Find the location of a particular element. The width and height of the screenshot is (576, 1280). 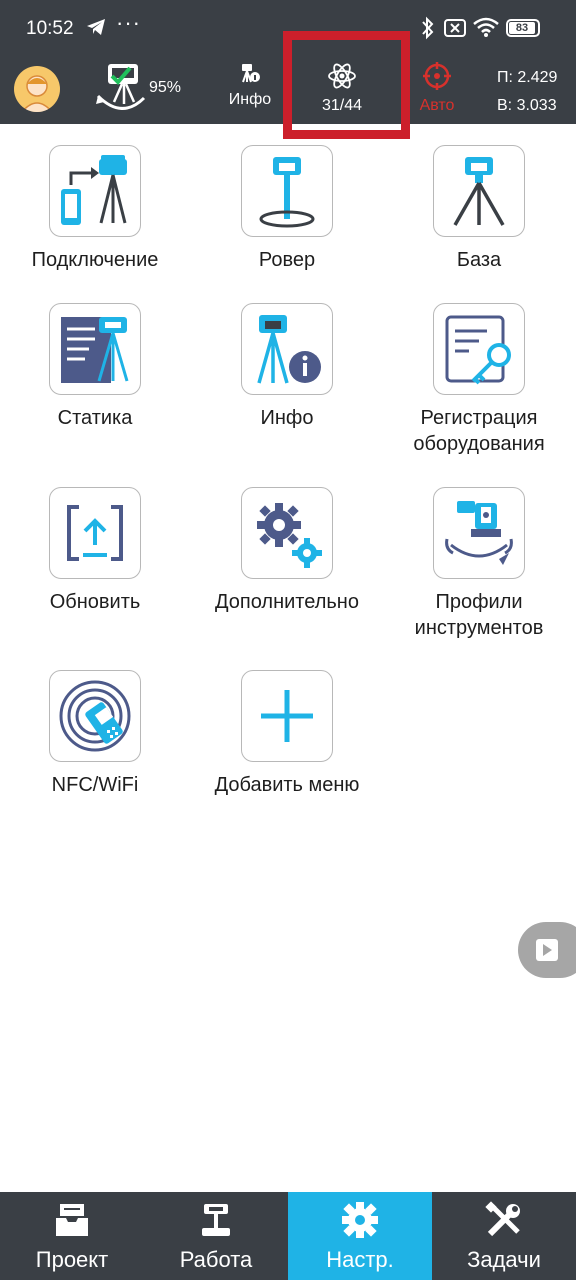

status-time: 10:52 is located at coordinates (50, 28).